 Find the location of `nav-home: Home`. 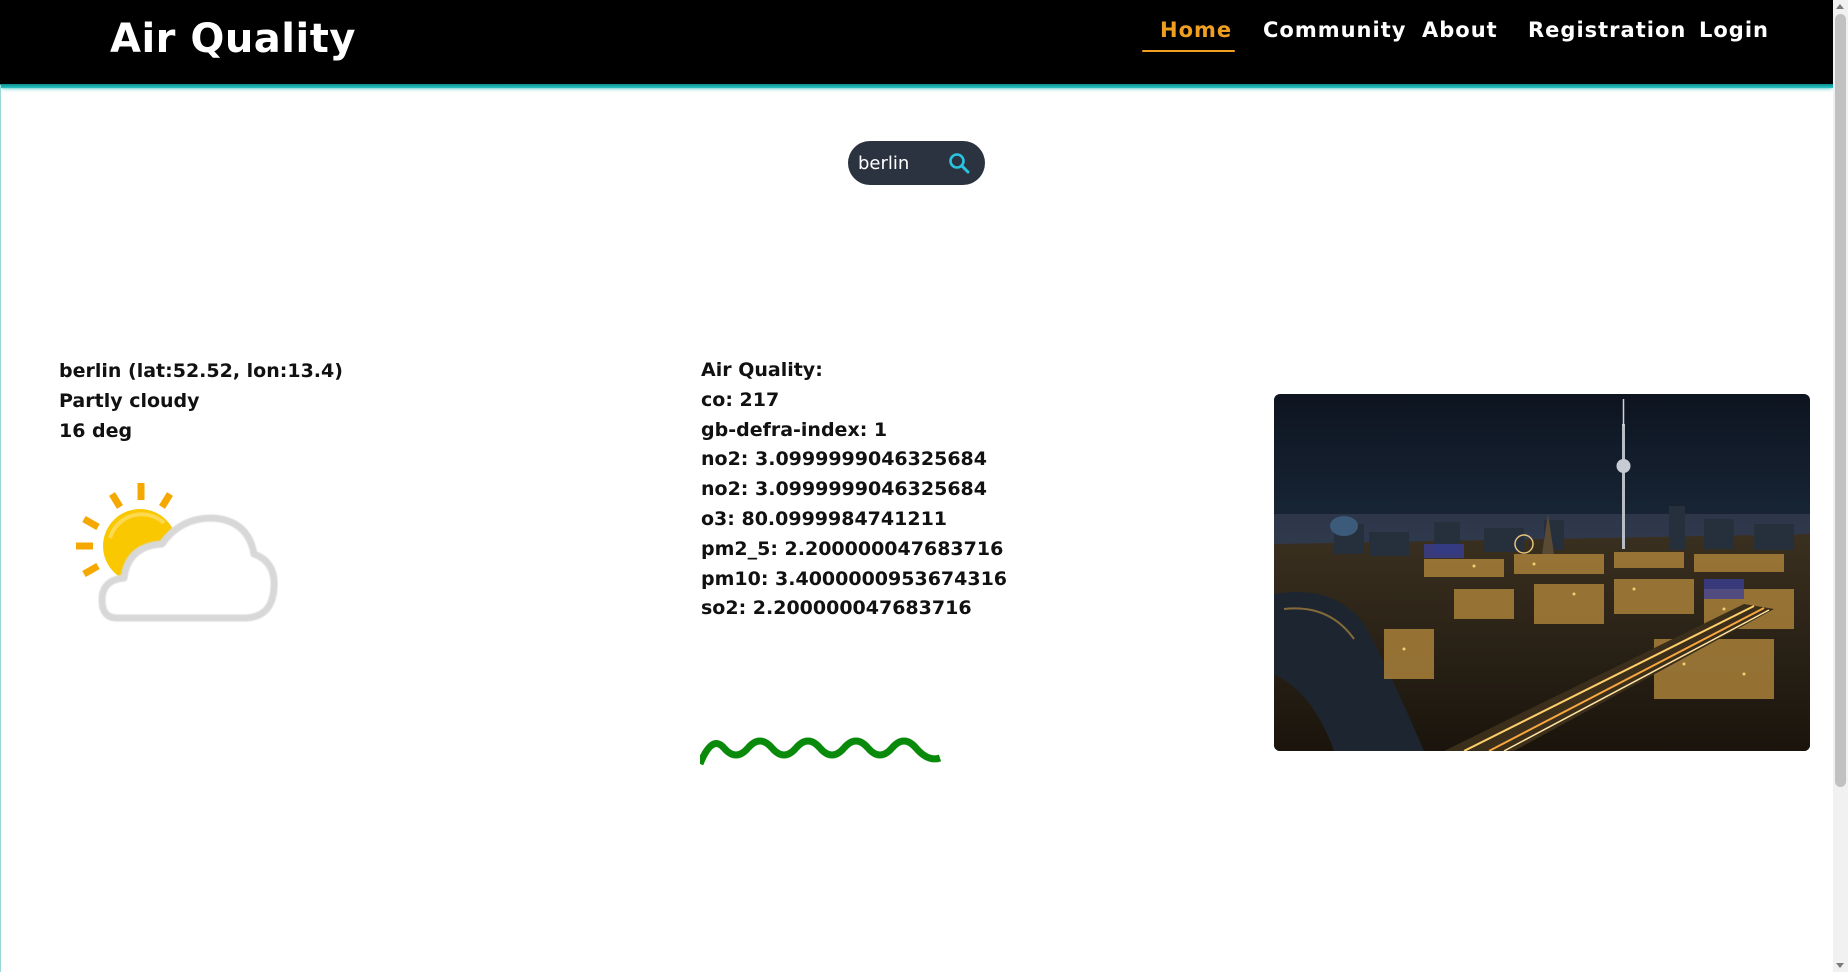

nav-home: Home is located at coordinates (1196, 30).